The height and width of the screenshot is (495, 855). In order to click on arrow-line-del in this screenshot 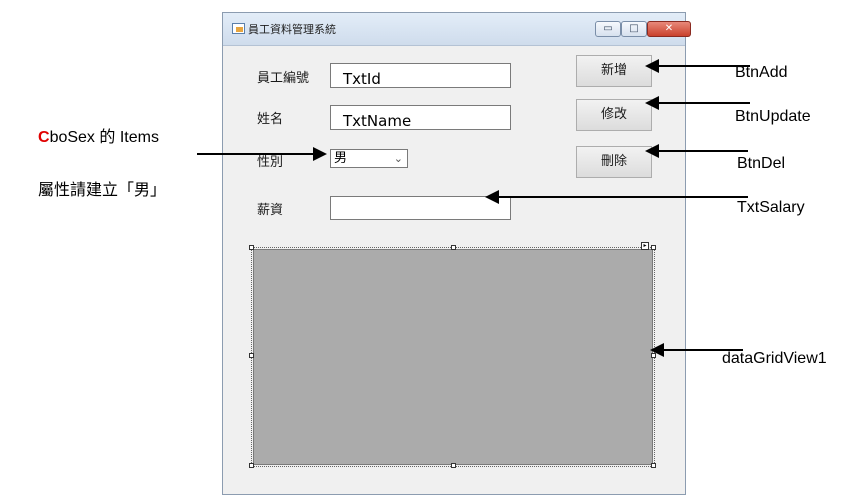, I will do `click(703, 151)`.